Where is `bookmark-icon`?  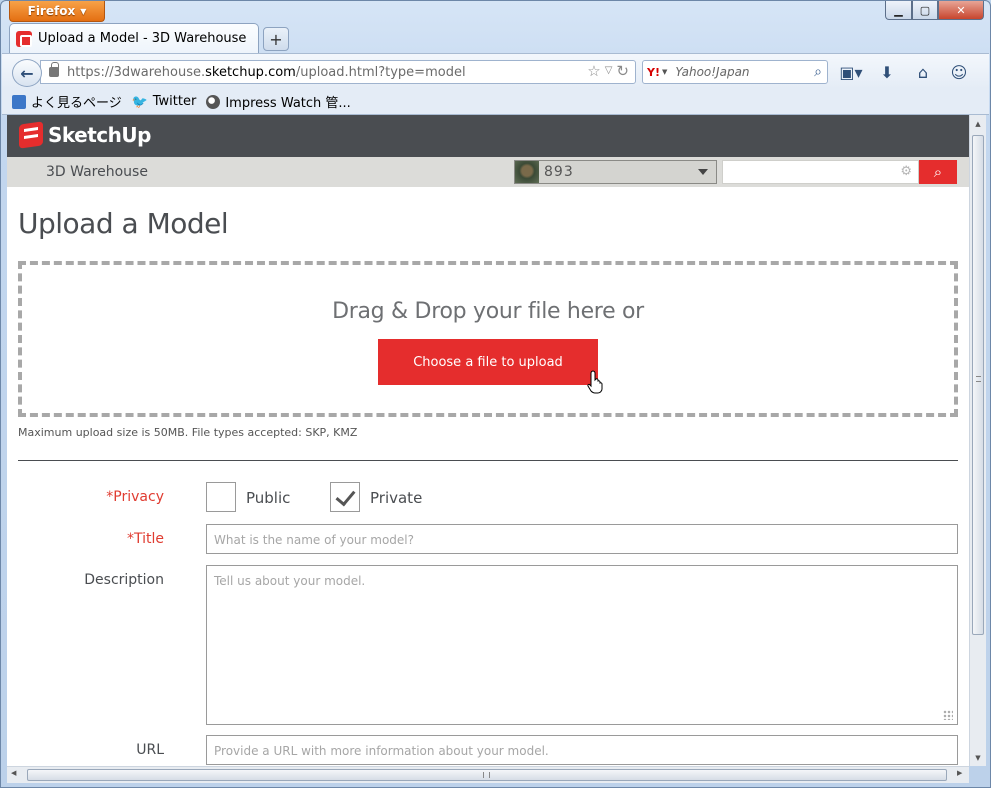 bookmark-icon is located at coordinates (19, 101).